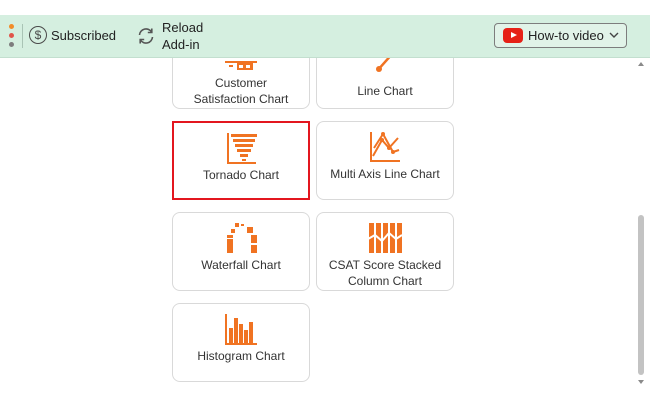  I want to click on scroll-thumb, so click(641, 295).